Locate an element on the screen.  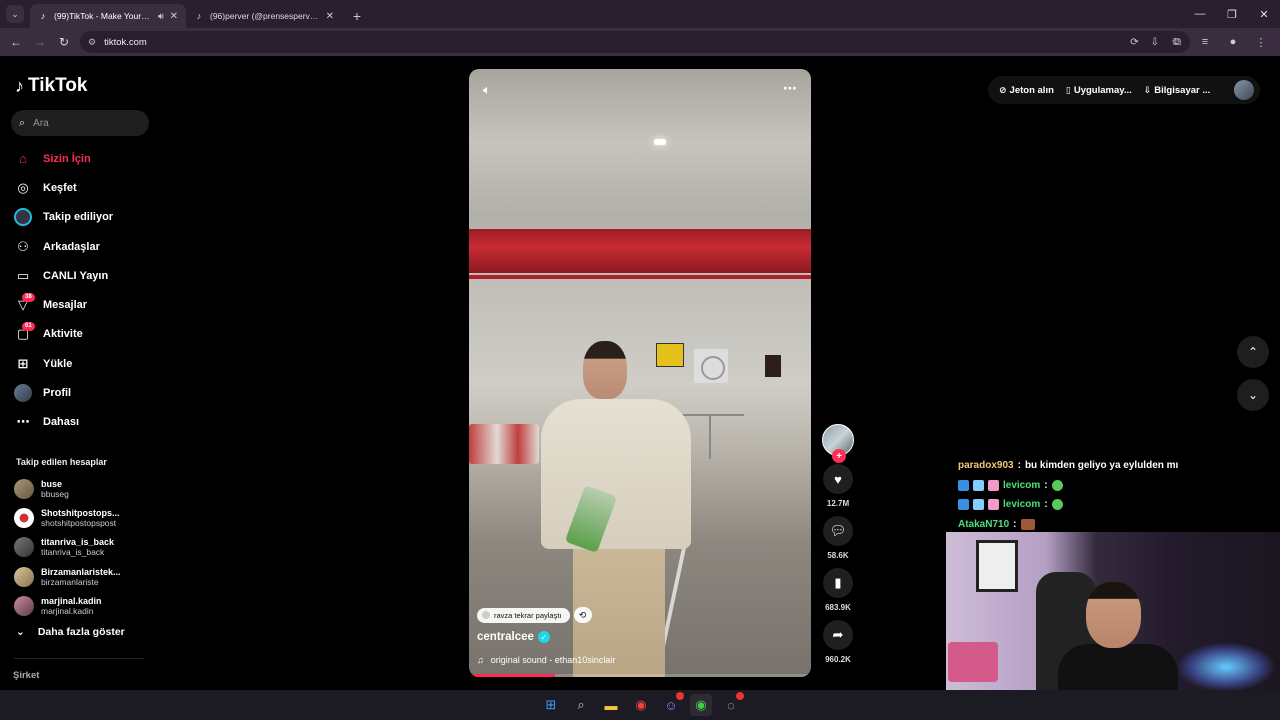
show-more-button: ⌄ Daha fazla göster is located at coordinates (70, 632).